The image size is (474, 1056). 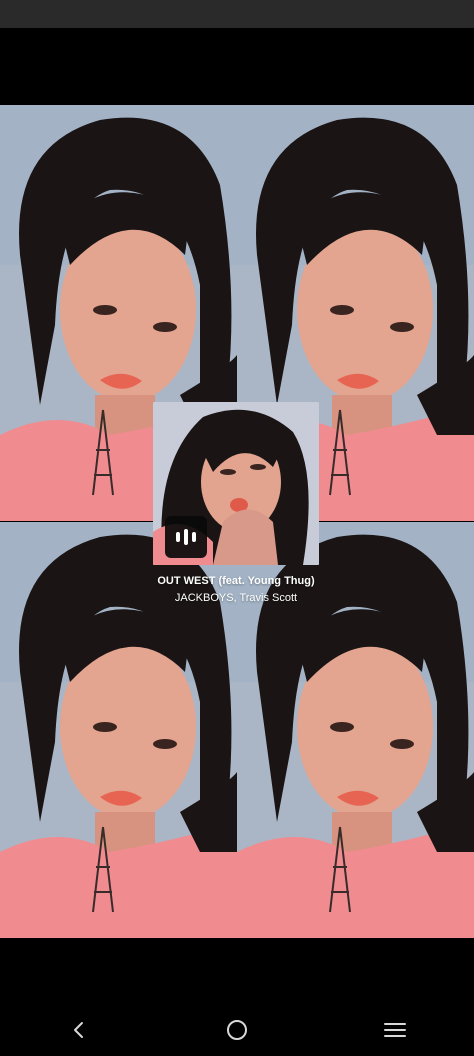 I want to click on system-navigation-bar, so click(x=237, y=1030).